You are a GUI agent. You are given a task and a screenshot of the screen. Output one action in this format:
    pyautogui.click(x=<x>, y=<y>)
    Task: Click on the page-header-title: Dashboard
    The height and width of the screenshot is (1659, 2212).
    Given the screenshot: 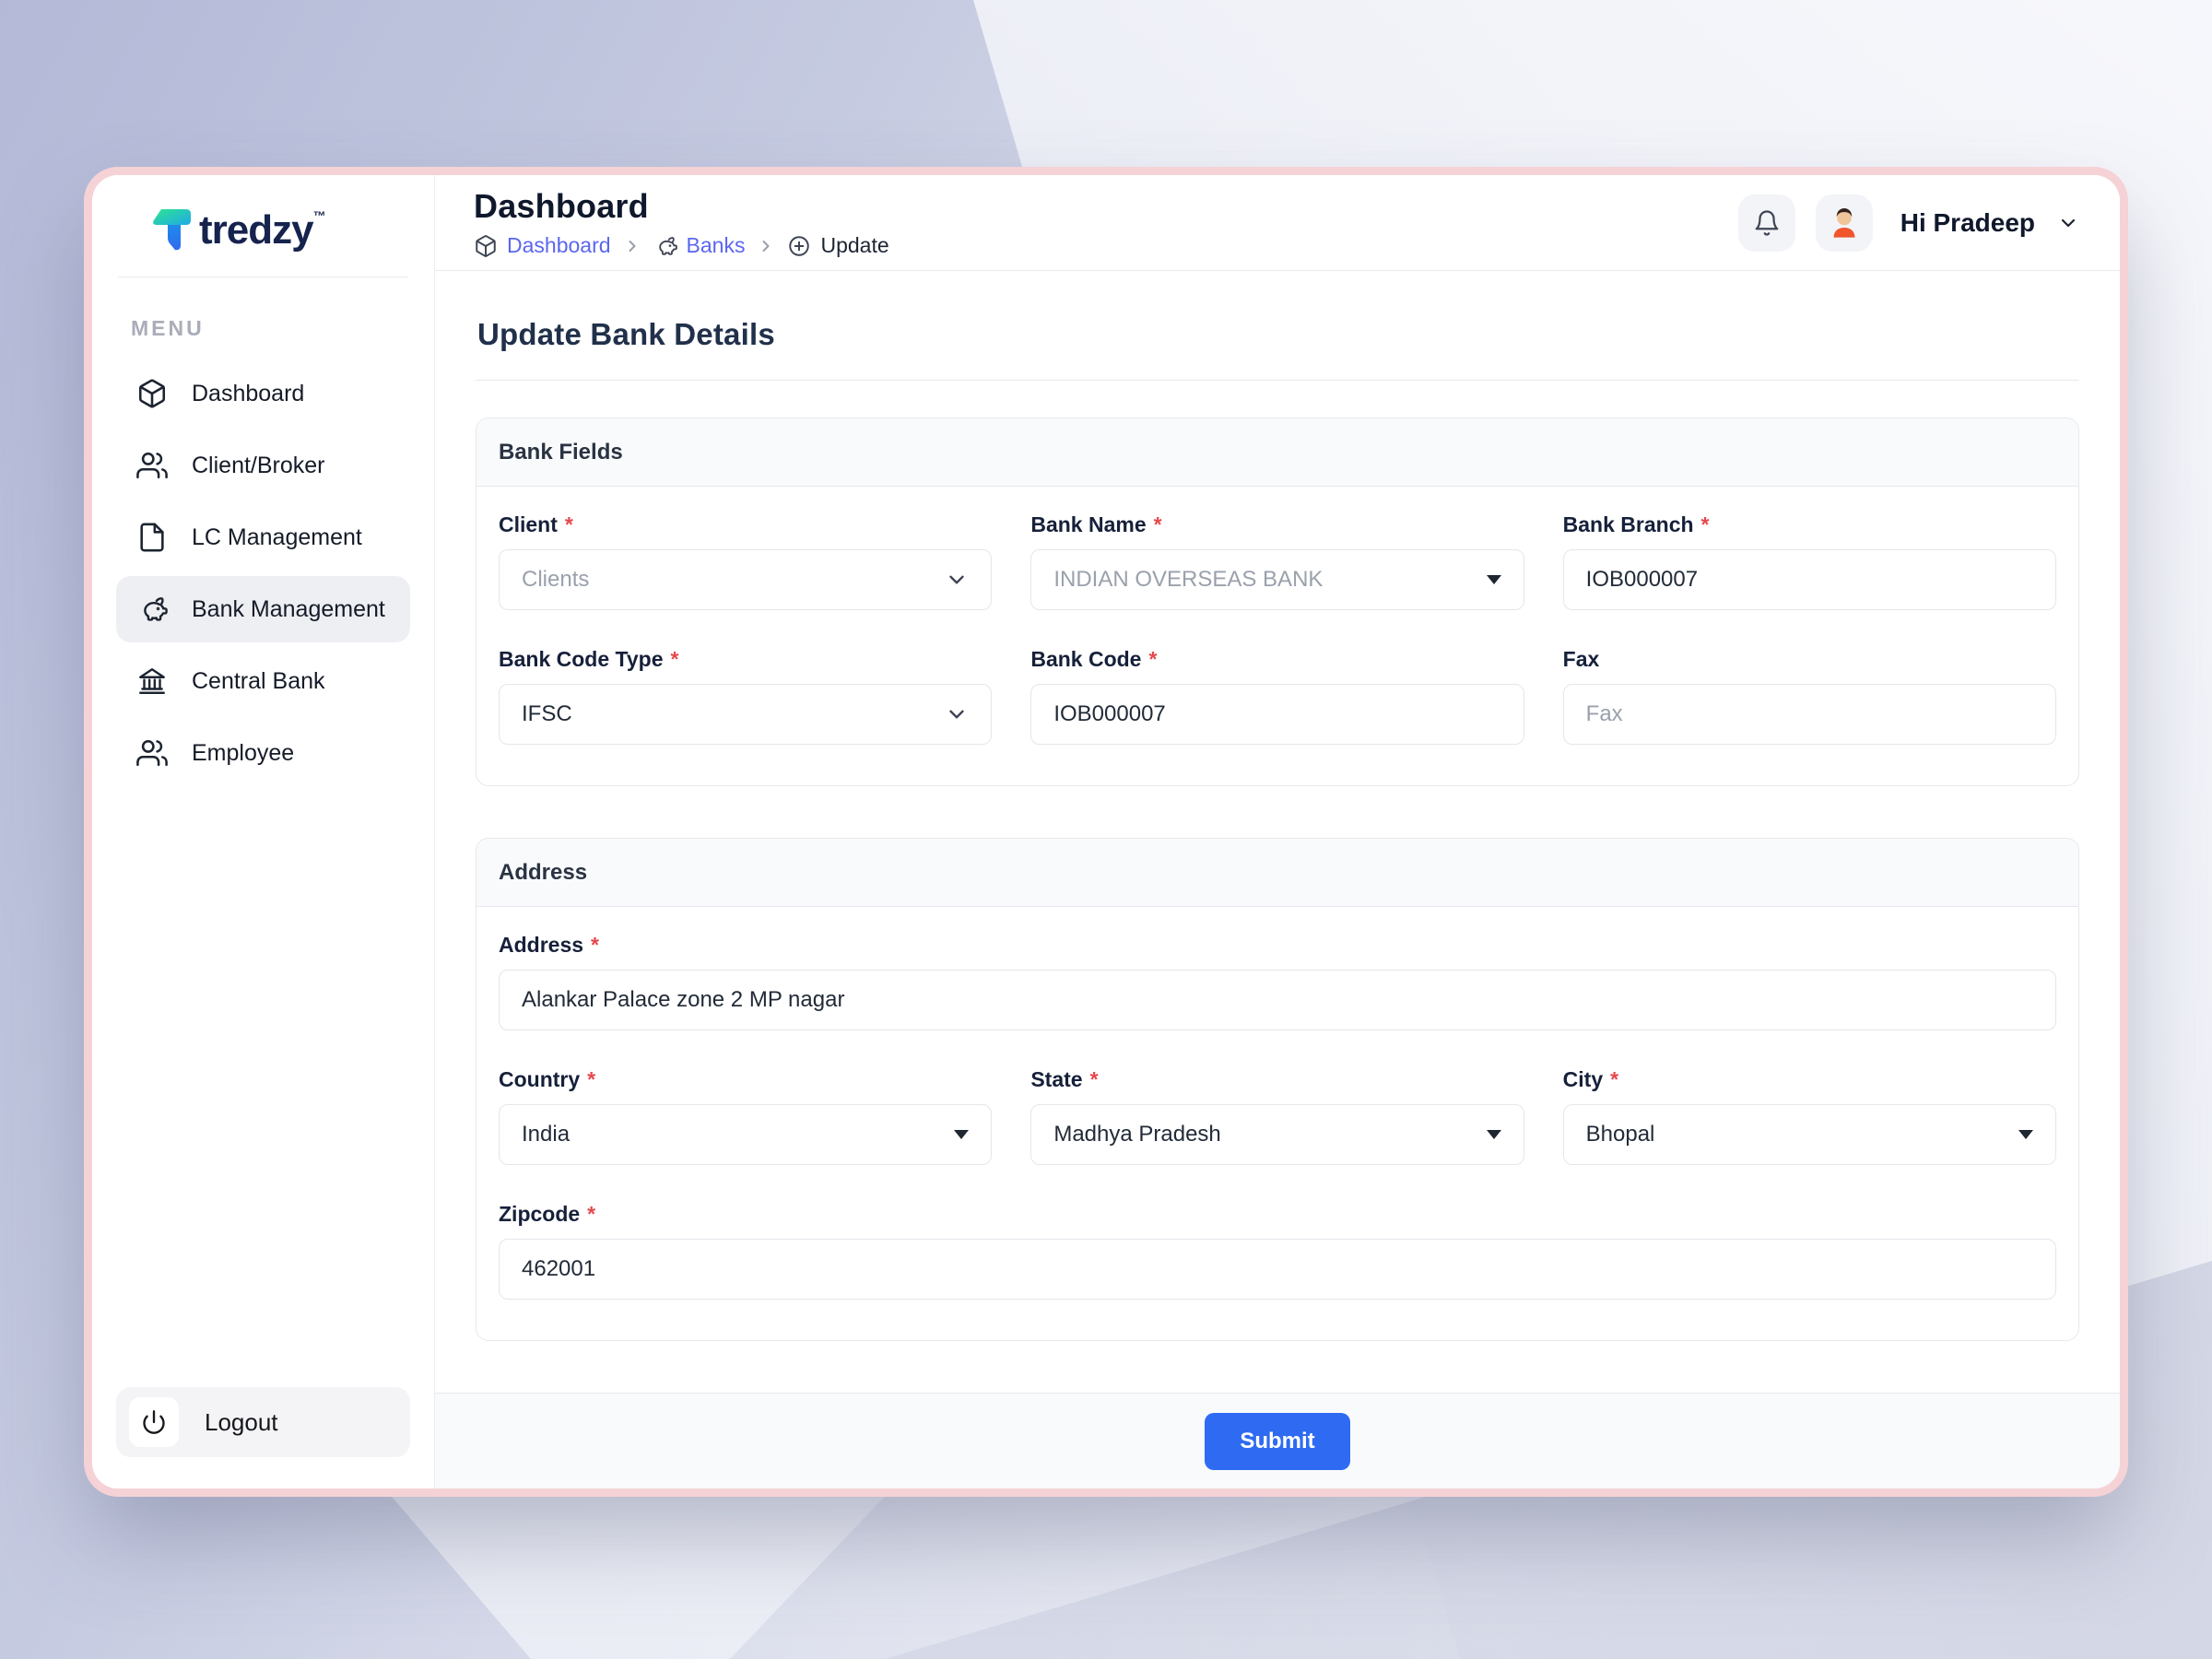 What is the action you would take?
    pyautogui.click(x=561, y=206)
    